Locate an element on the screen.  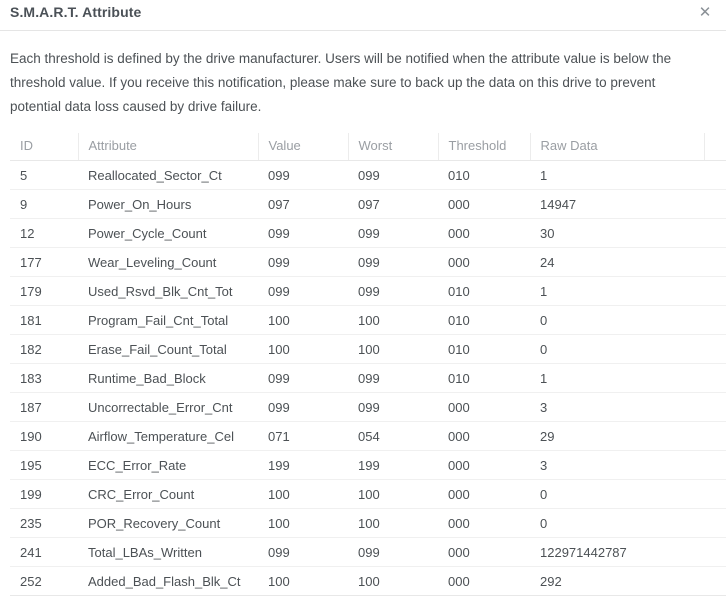
table-row: 183 Runtime_Bad_Block 099 099 010 1 is located at coordinates (368, 378).